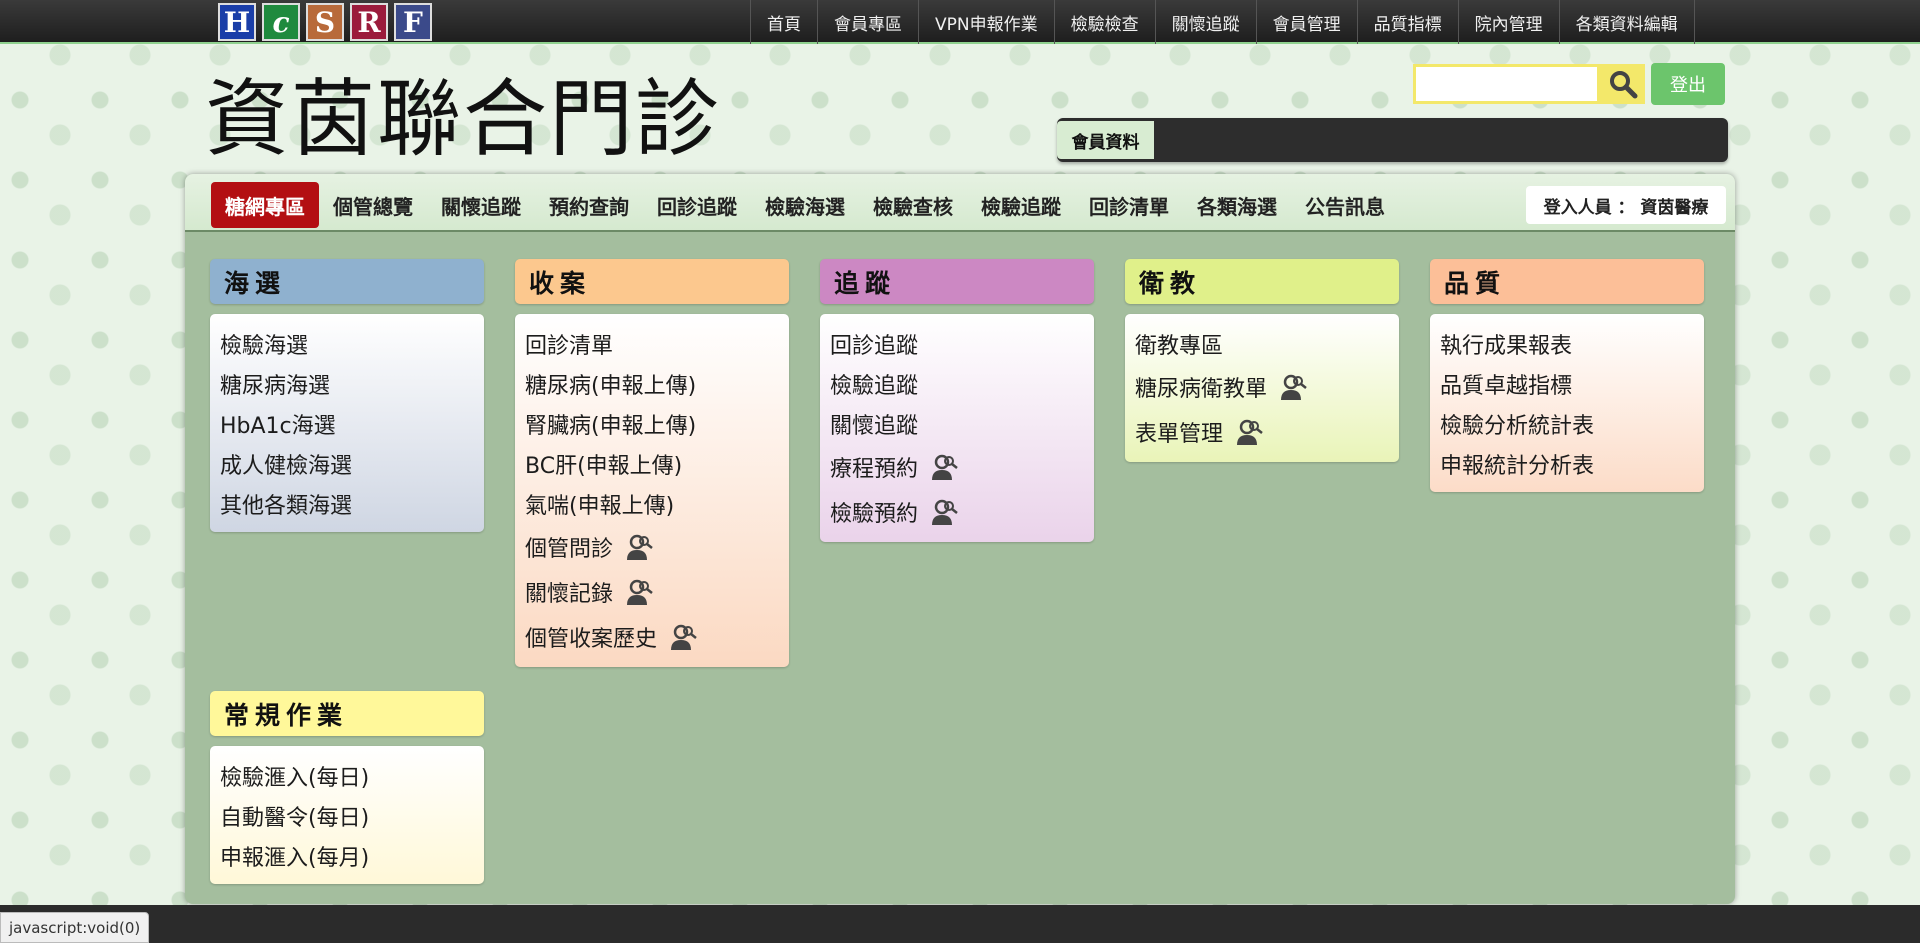 The image size is (1920, 943). What do you see at coordinates (1205, 22) in the screenshot?
I see `topnav-care-tracking: 關懷追蹤` at bounding box center [1205, 22].